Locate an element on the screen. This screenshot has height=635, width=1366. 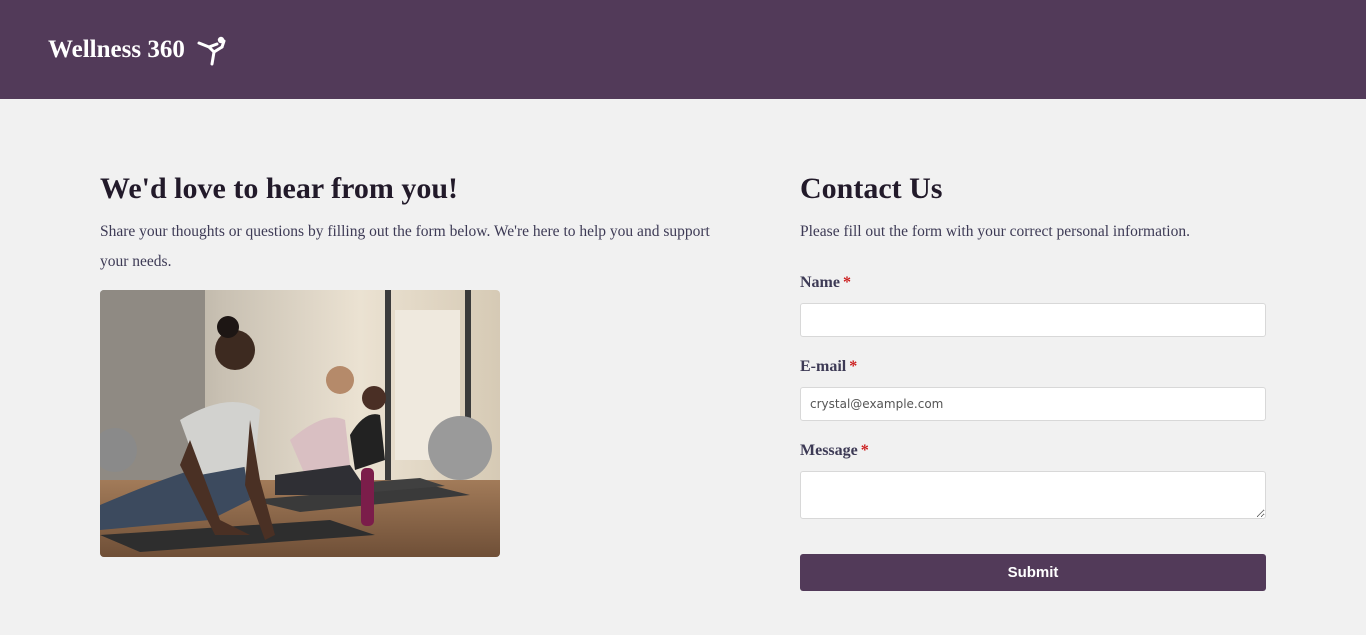
brand-name: Wellness 360 is located at coordinates (116, 49).